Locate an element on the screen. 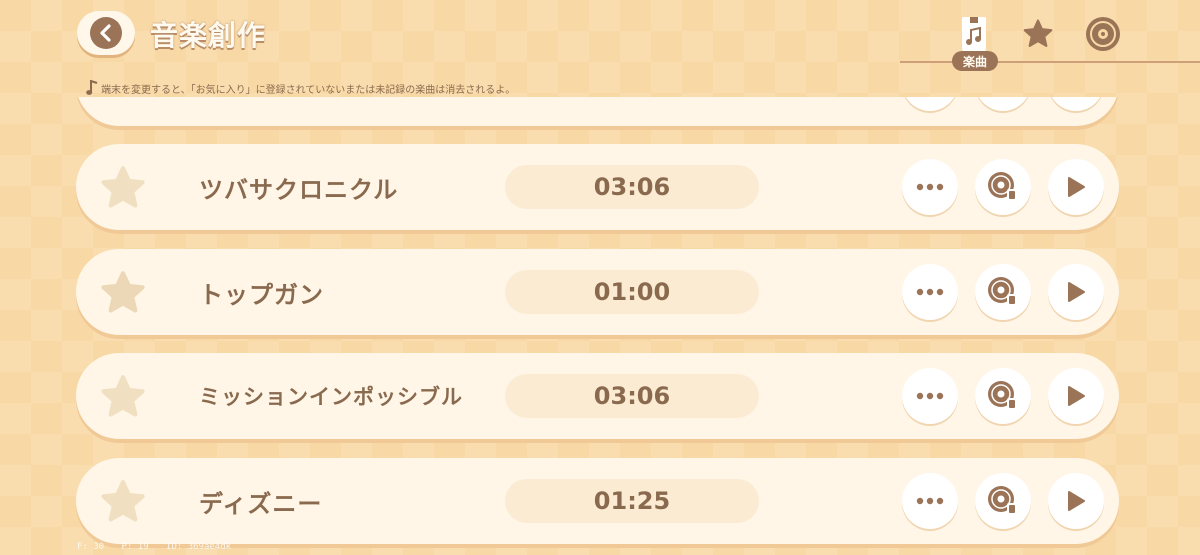  tab-songs is located at coordinates (974, 34).